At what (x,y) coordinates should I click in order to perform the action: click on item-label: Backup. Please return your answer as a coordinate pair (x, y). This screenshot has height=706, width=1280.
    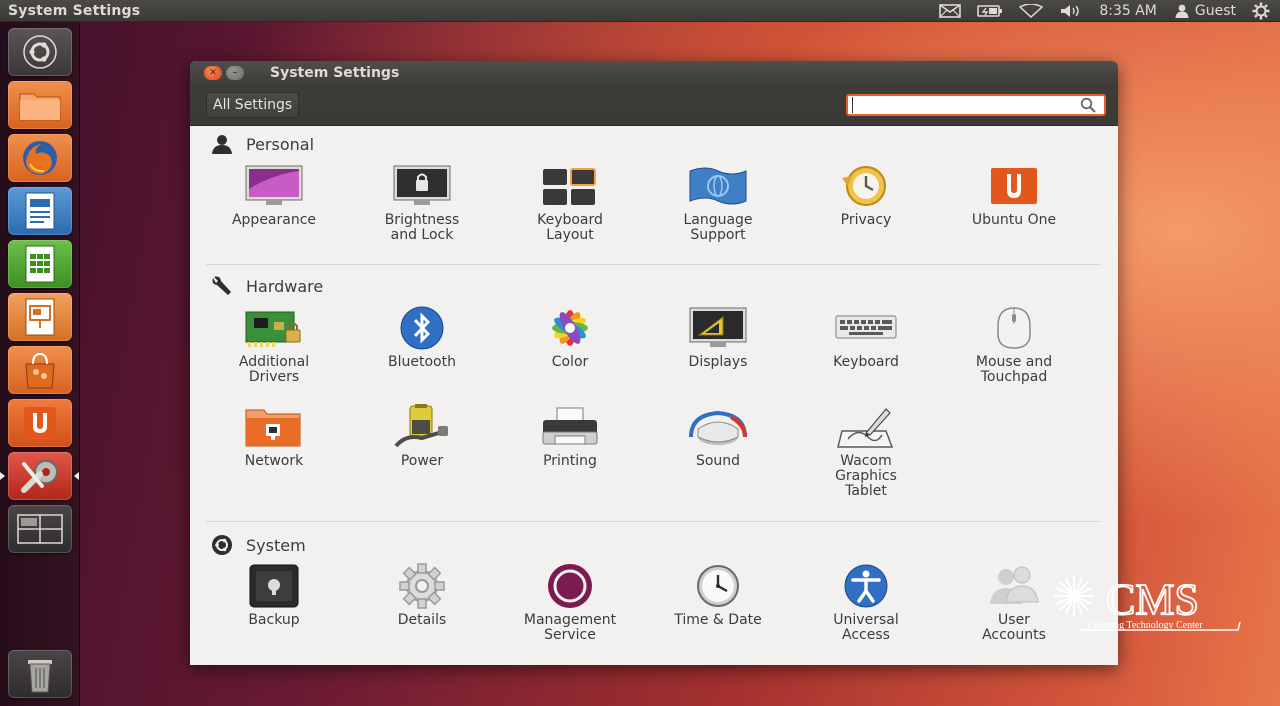
    Looking at the image, I should click on (274, 620).